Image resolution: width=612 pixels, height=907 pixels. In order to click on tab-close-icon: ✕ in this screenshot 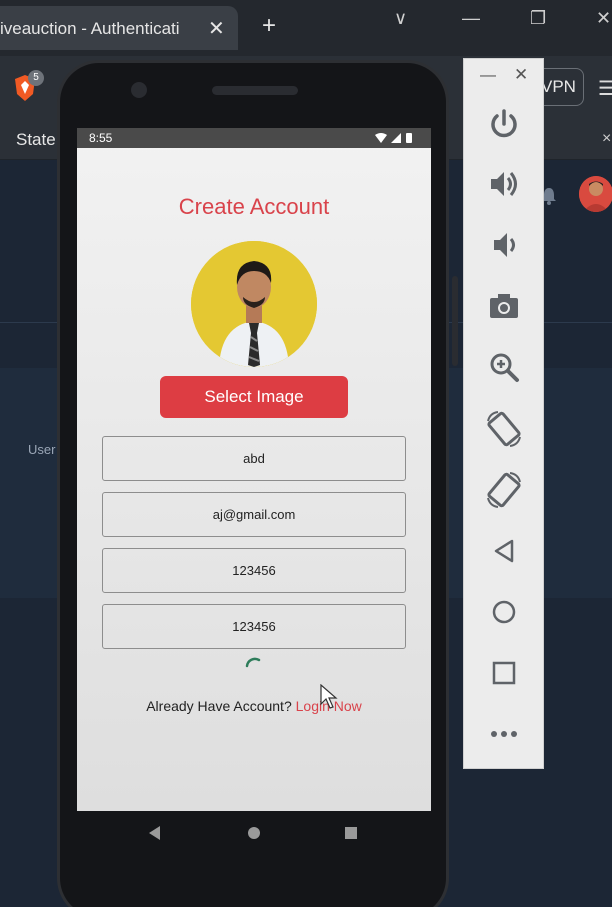, I will do `click(216, 28)`.